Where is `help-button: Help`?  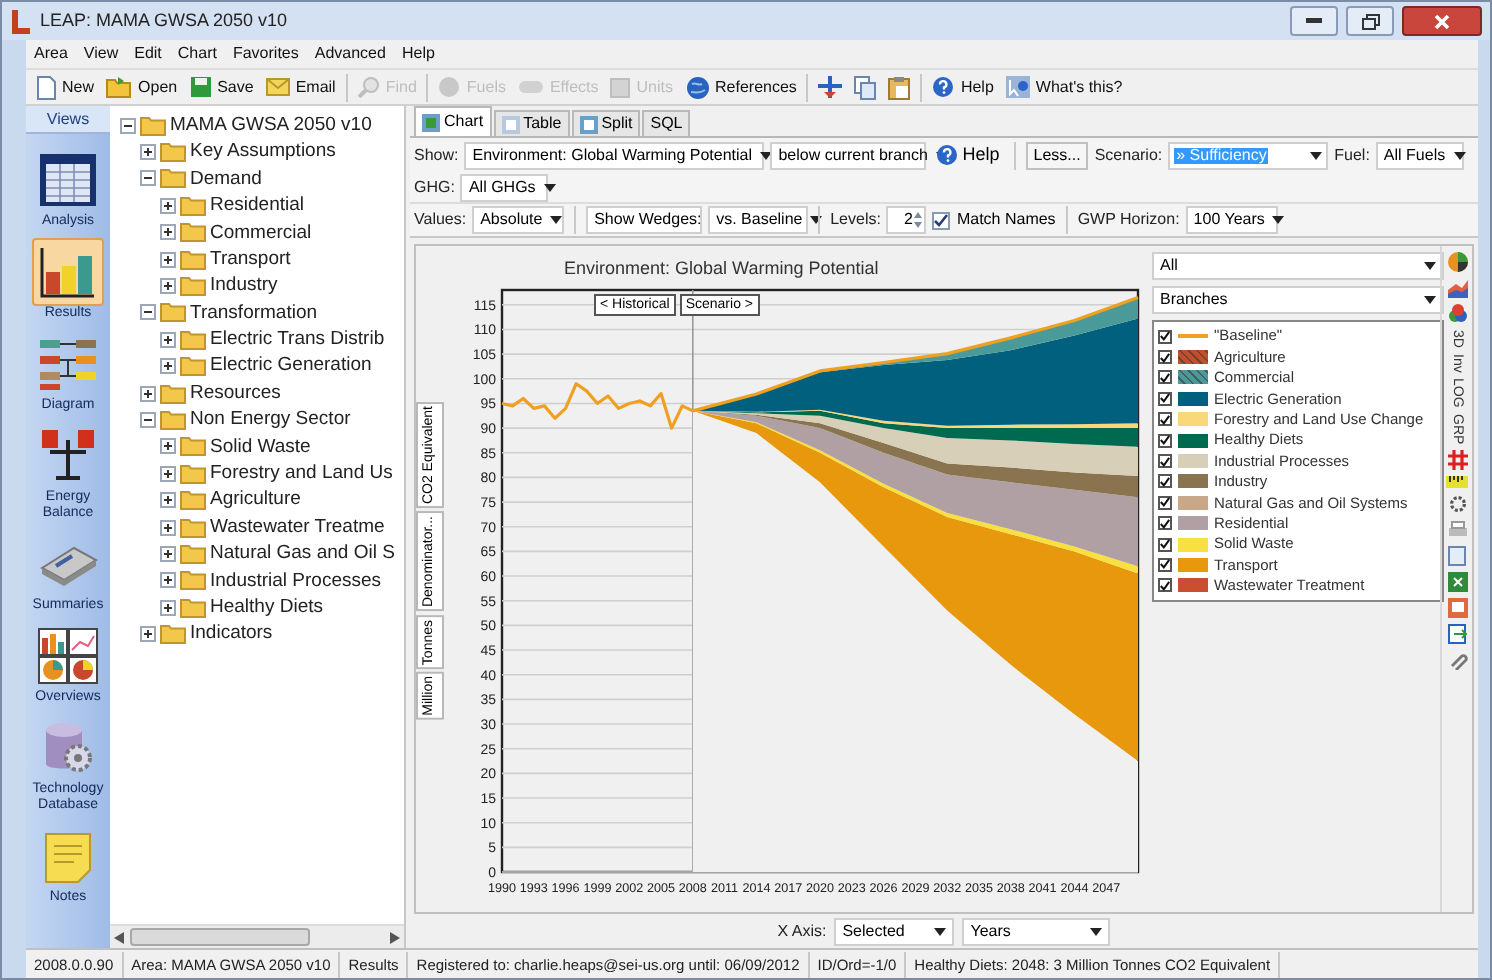
help-button: Help is located at coordinates (968, 155).